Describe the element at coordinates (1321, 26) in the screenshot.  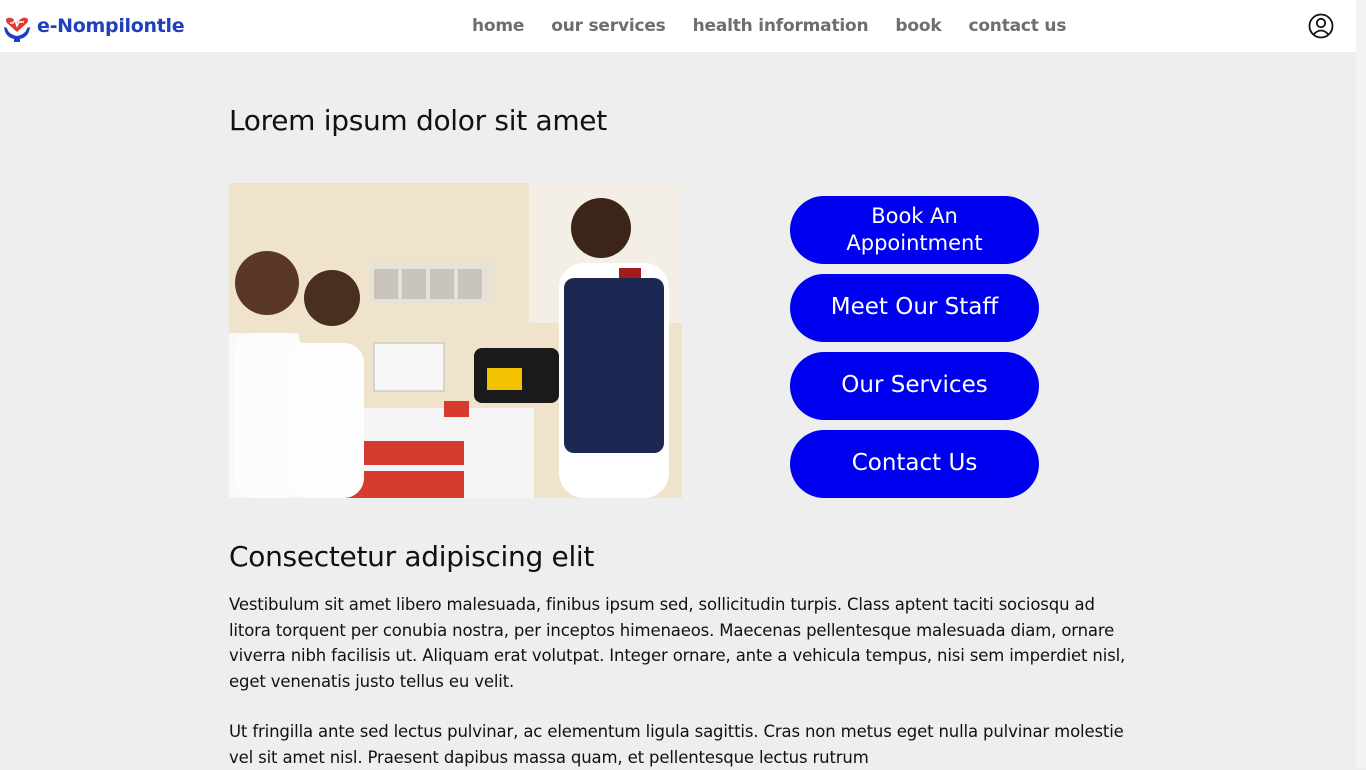
I see `user-circle-icon` at that location.